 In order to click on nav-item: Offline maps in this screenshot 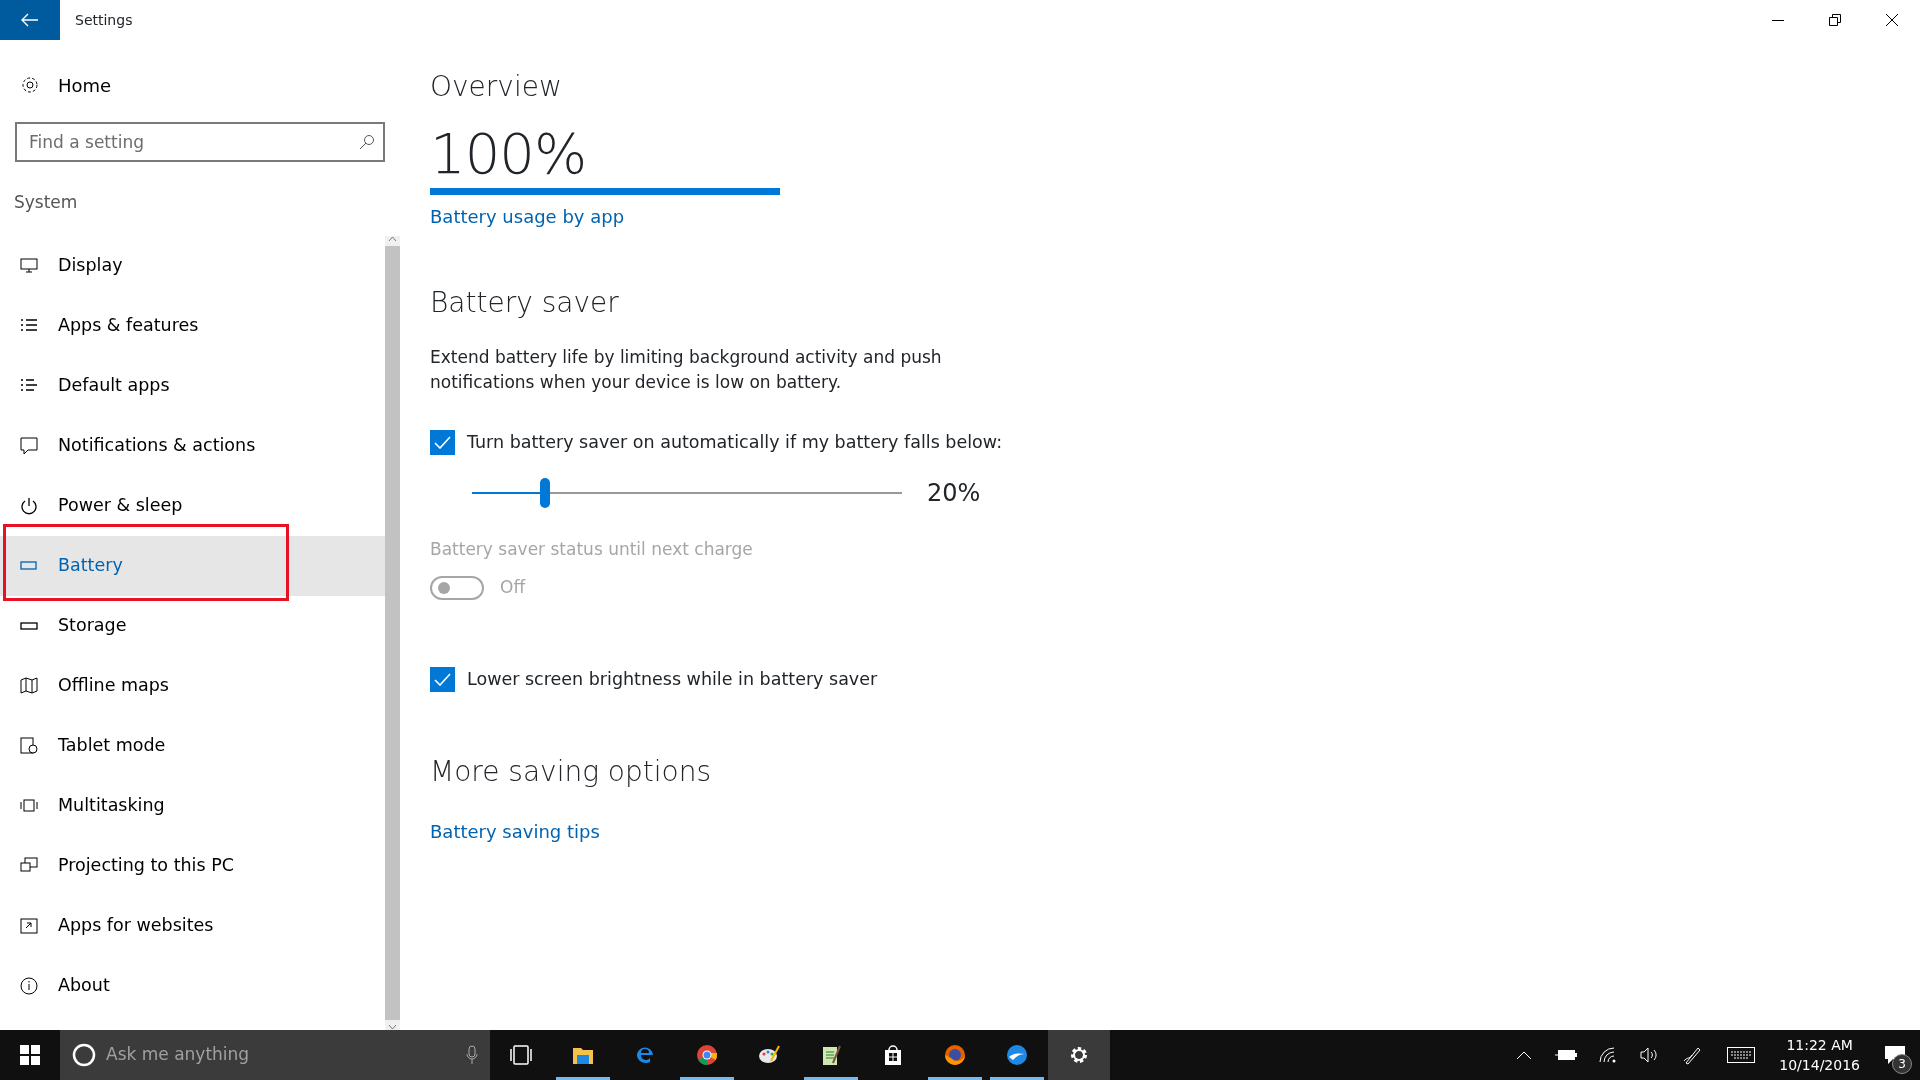, I will do `click(192, 685)`.